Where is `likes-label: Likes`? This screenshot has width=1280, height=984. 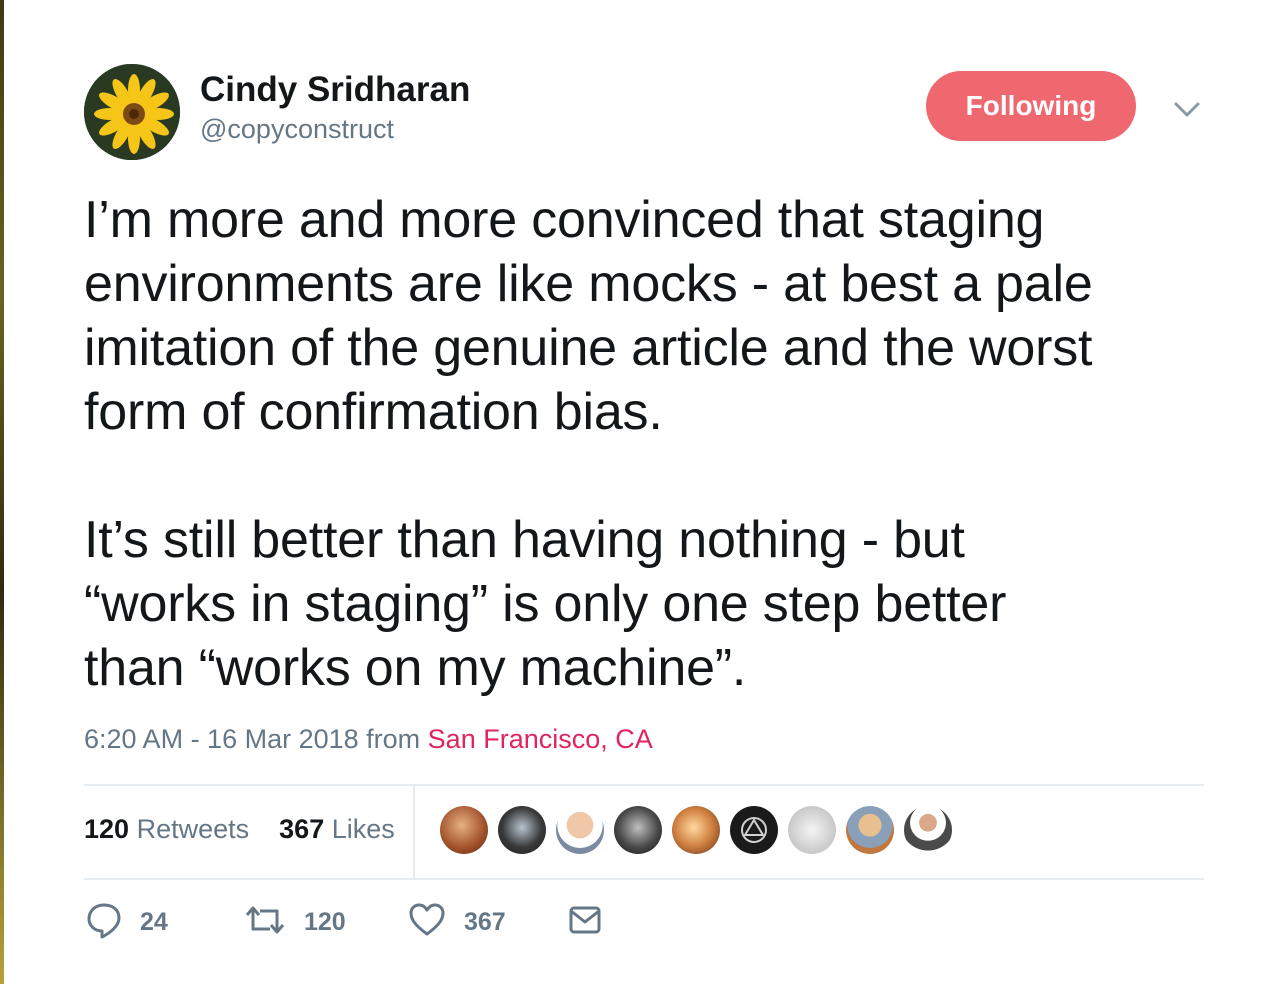
likes-label: Likes is located at coordinates (363, 829).